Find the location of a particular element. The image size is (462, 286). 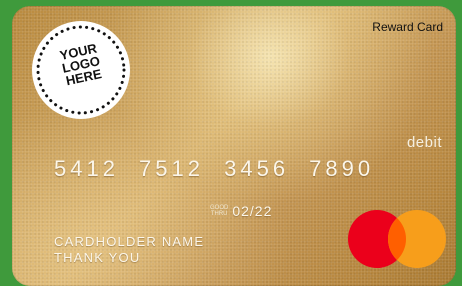

card-number: 5412 7512 3456 7890 is located at coordinates (214, 168).